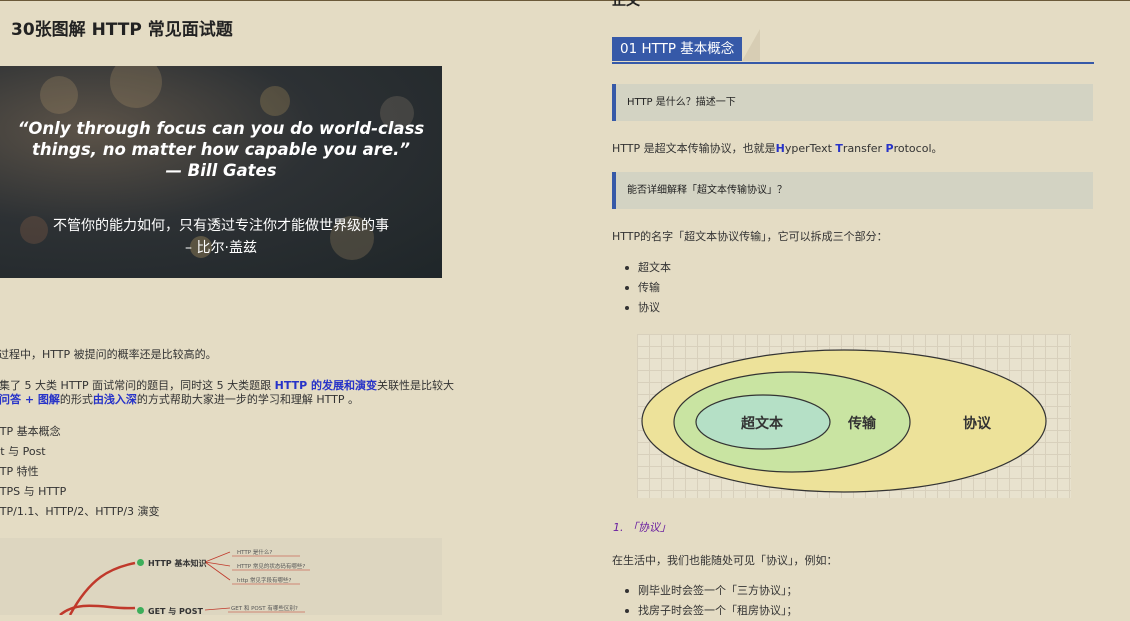 Image resolution: width=1130 pixels, height=621 pixels. Describe the element at coordinates (108, 354) in the screenshot. I see `intro-paragraph: 试过程中，HTTP 被提问的概率还是比较高的。` at that location.